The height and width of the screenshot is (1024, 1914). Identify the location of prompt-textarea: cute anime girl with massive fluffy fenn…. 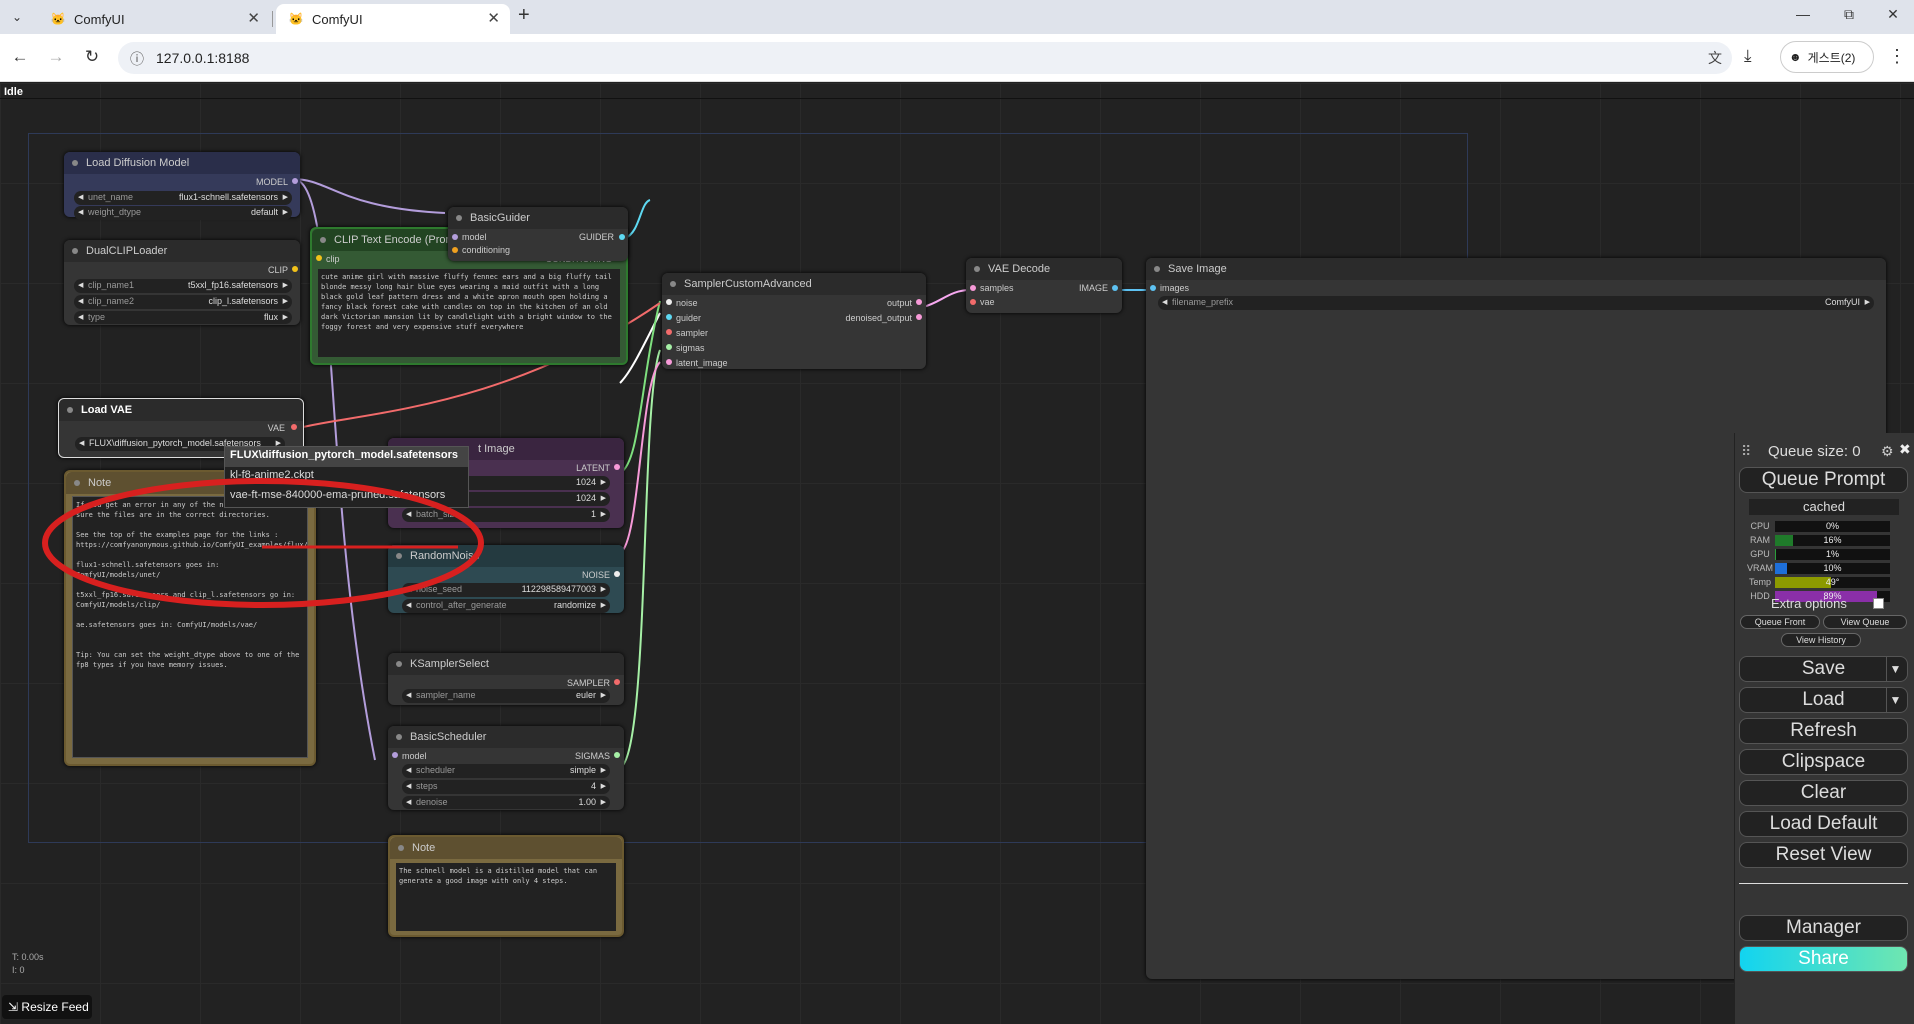
(469, 313).